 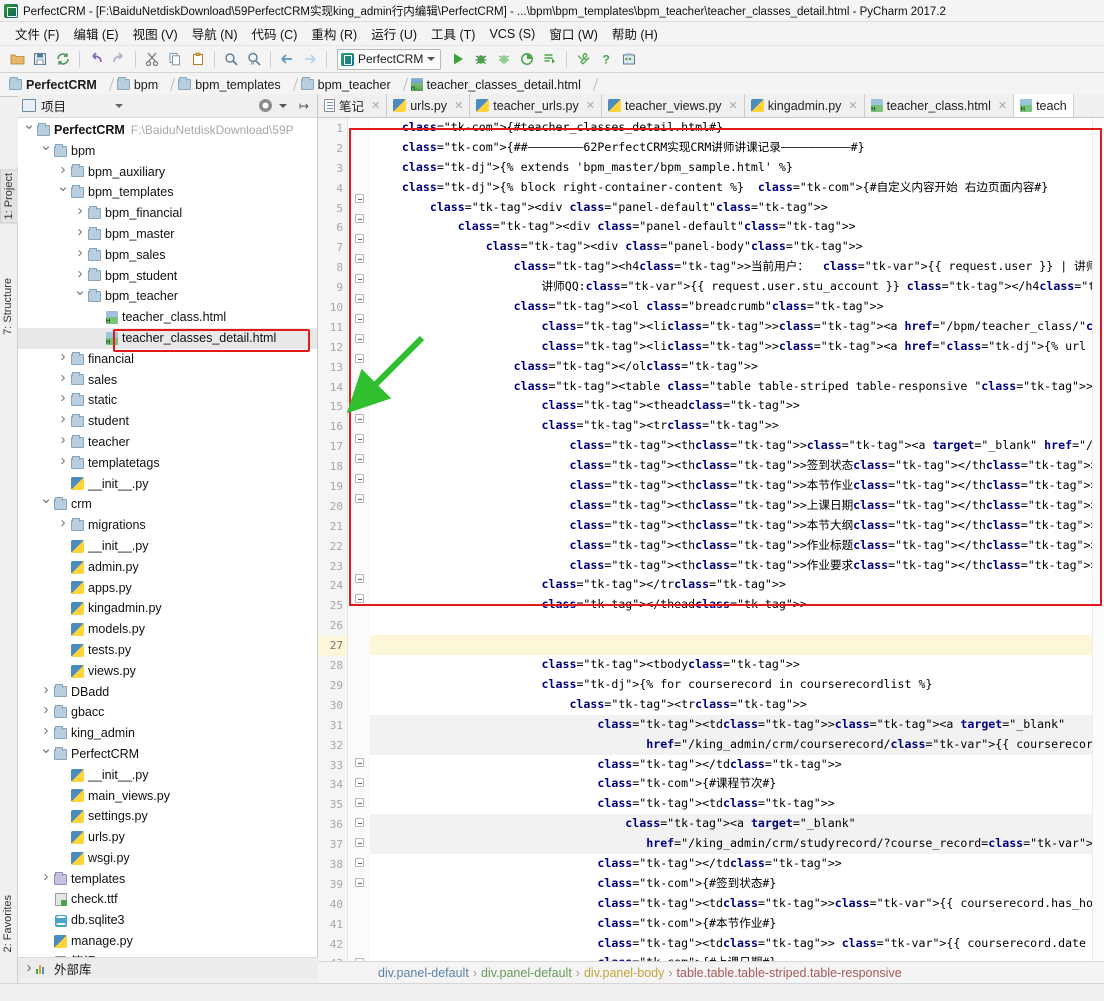 What do you see at coordinates (167, 130) in the screenshot?
I see `tree-row: PerfectCRM F:\BaiduNetdiskDownload\59P` at bounding box center [167, 130].